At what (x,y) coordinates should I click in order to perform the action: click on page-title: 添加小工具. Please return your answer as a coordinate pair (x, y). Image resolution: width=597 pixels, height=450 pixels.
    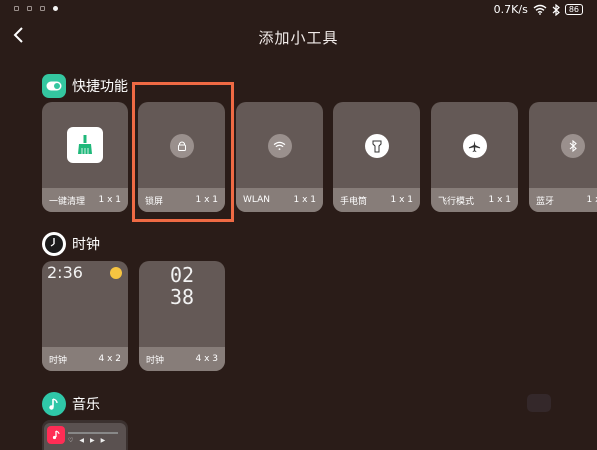
    Looking at the image, I should click on (298, 38).